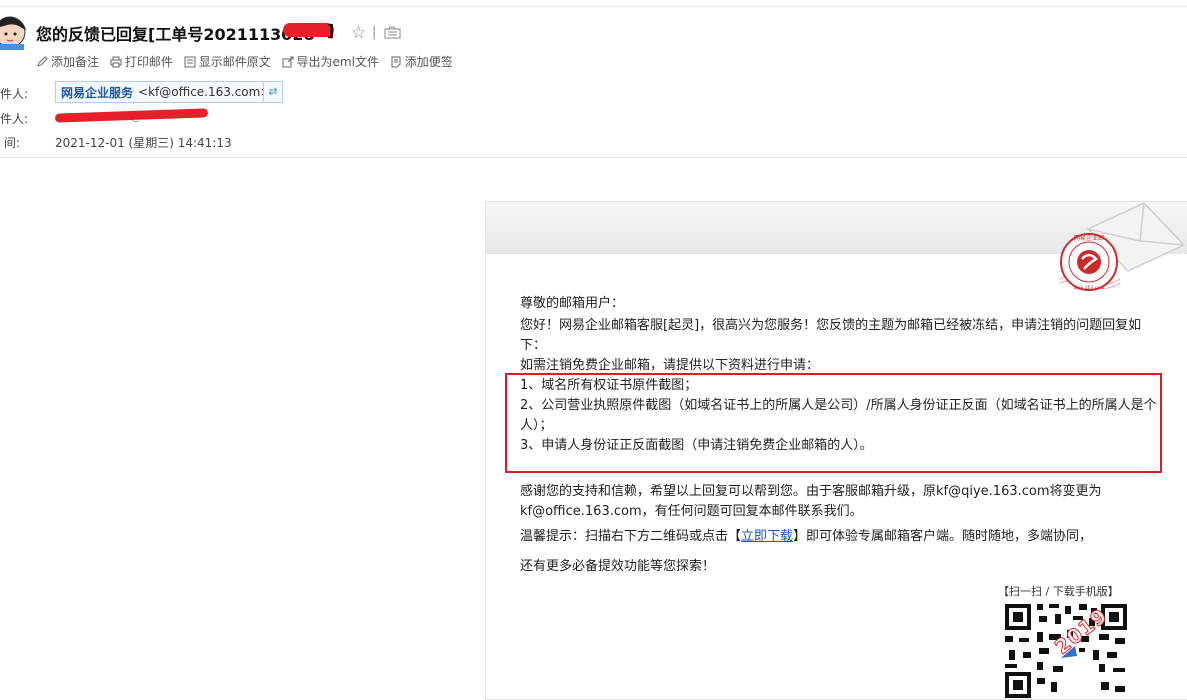  What do you see at coordinates (428, 62) in the screenshot?
I see `add-sticky-note-label: 添加便签` at bounding box center [428, 62].